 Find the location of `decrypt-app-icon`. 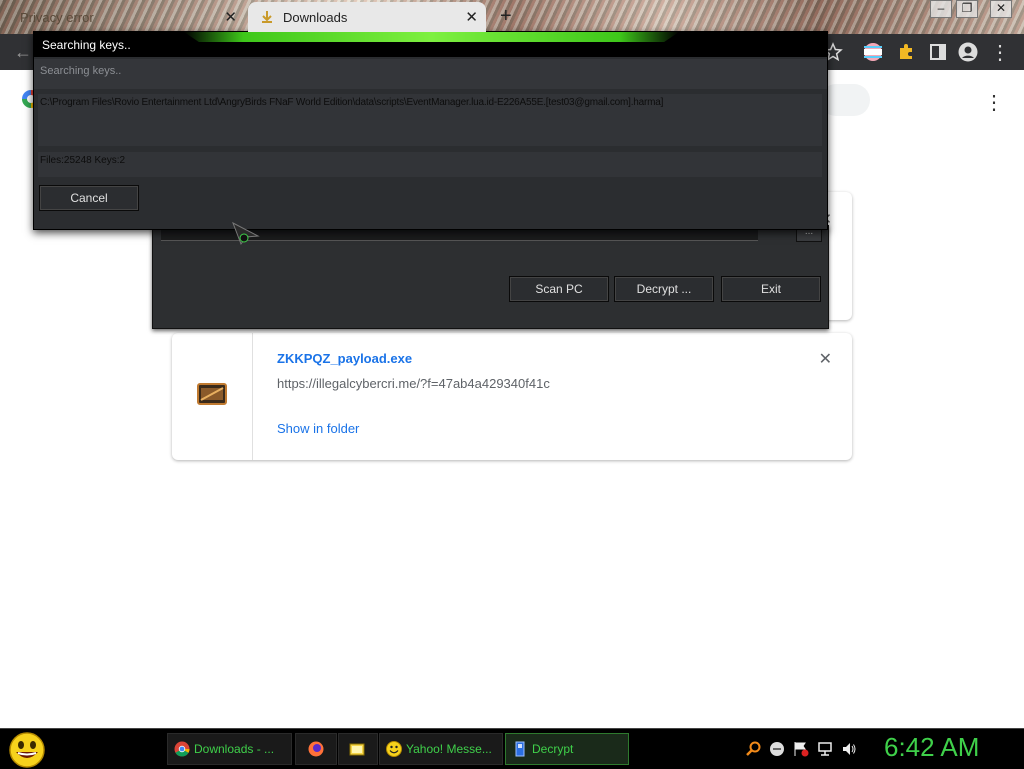

decrypt-app-icon is located at coordinates (520, 749).